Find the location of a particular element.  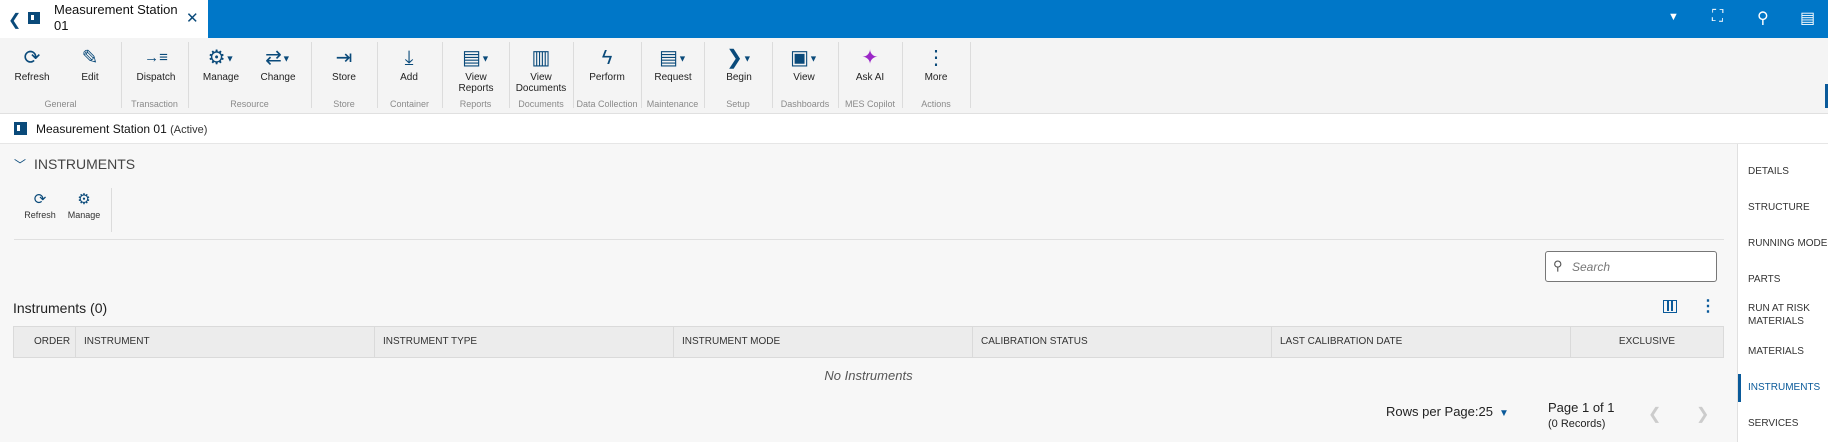

view-dashboard-button: ▣▼ View is located at coordinates (804, 63).